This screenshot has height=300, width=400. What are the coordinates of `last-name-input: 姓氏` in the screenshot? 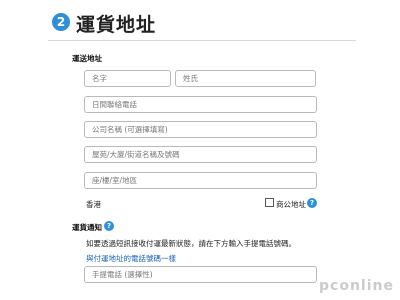 It's located at (245, 78).